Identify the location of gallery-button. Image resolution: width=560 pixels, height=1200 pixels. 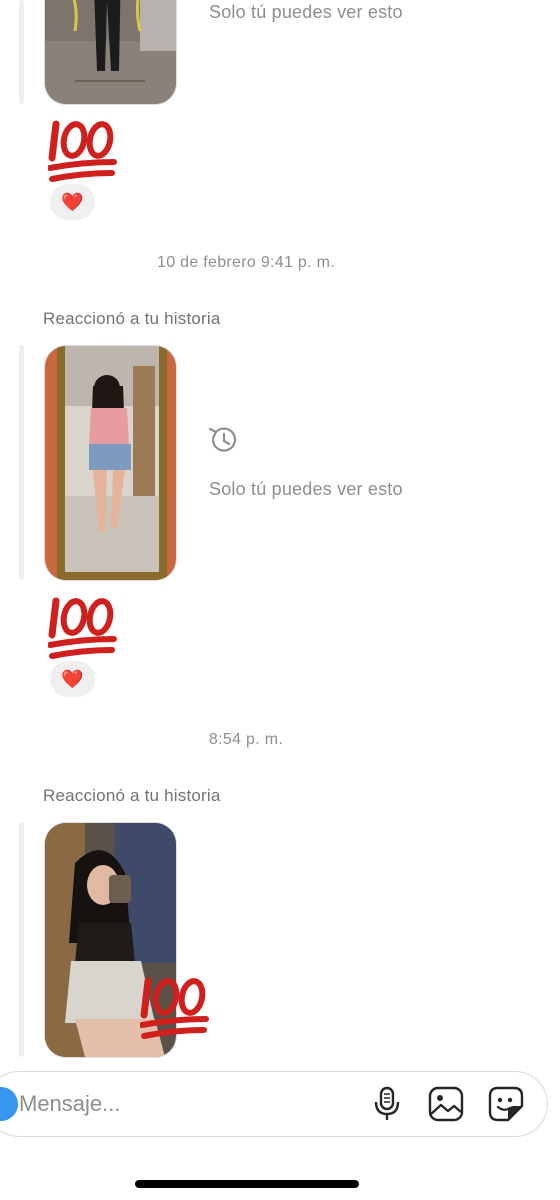
(446, 1104).